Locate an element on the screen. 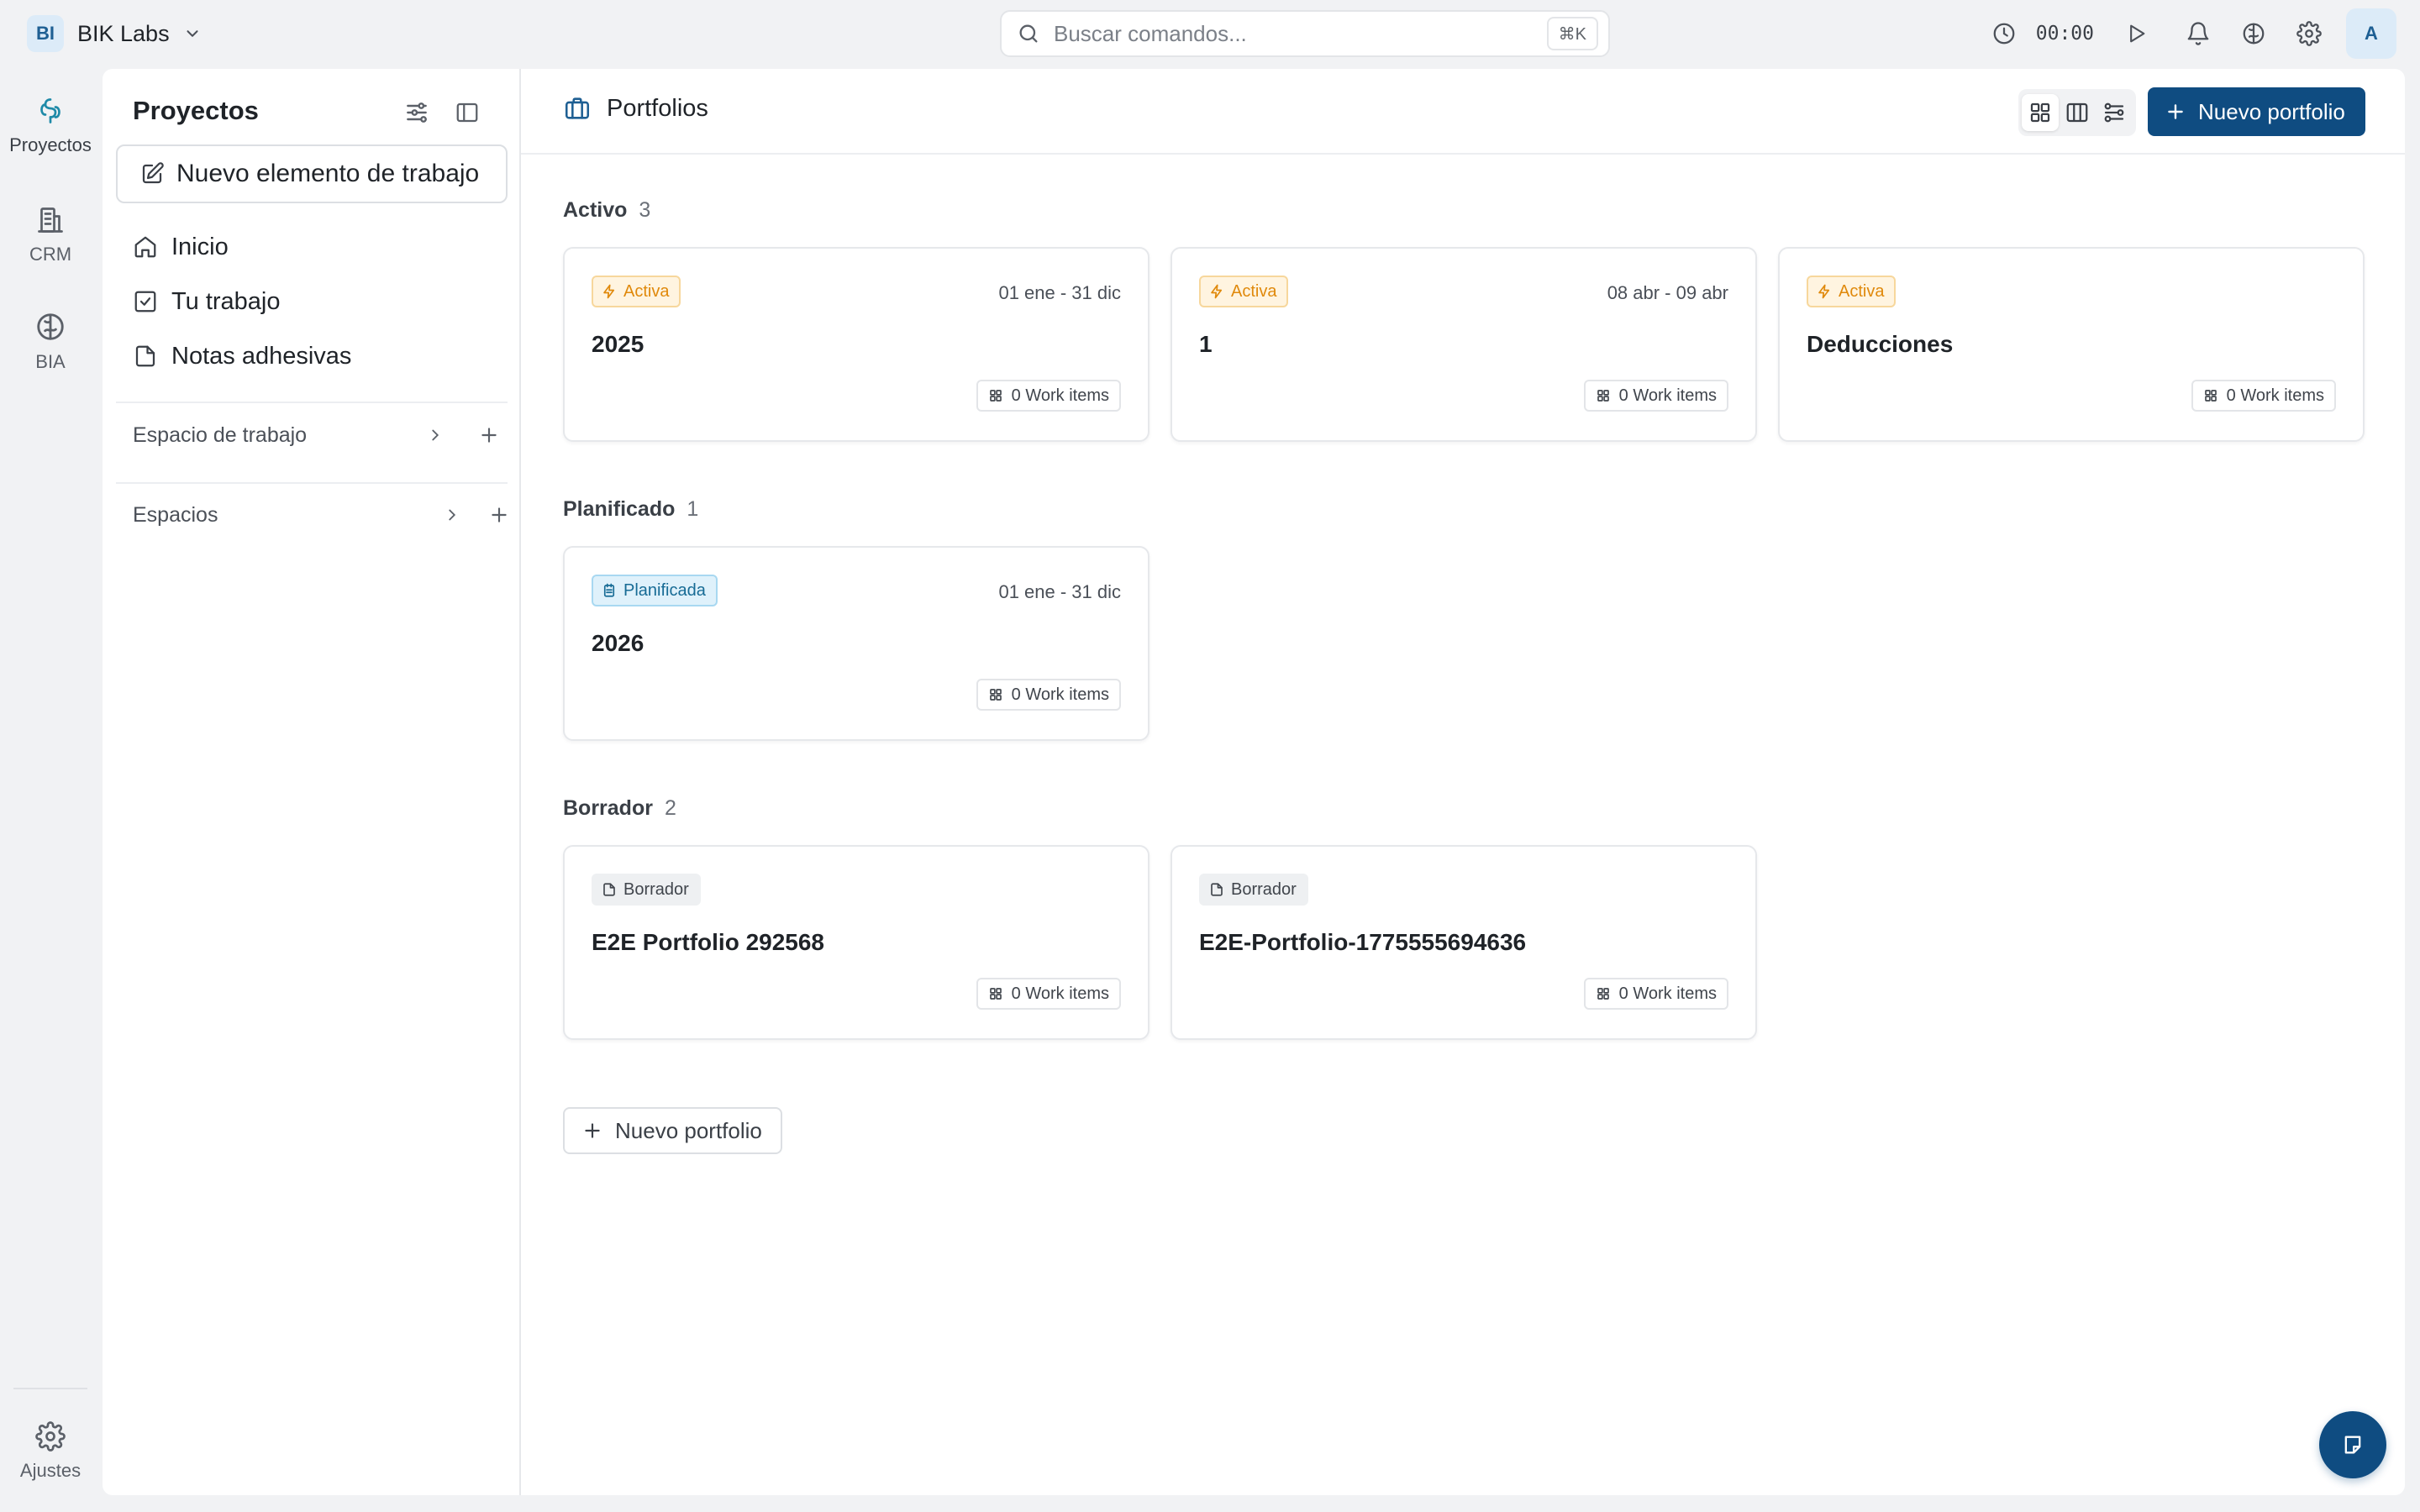  board-view-button is located at coordinates (2077, 112).